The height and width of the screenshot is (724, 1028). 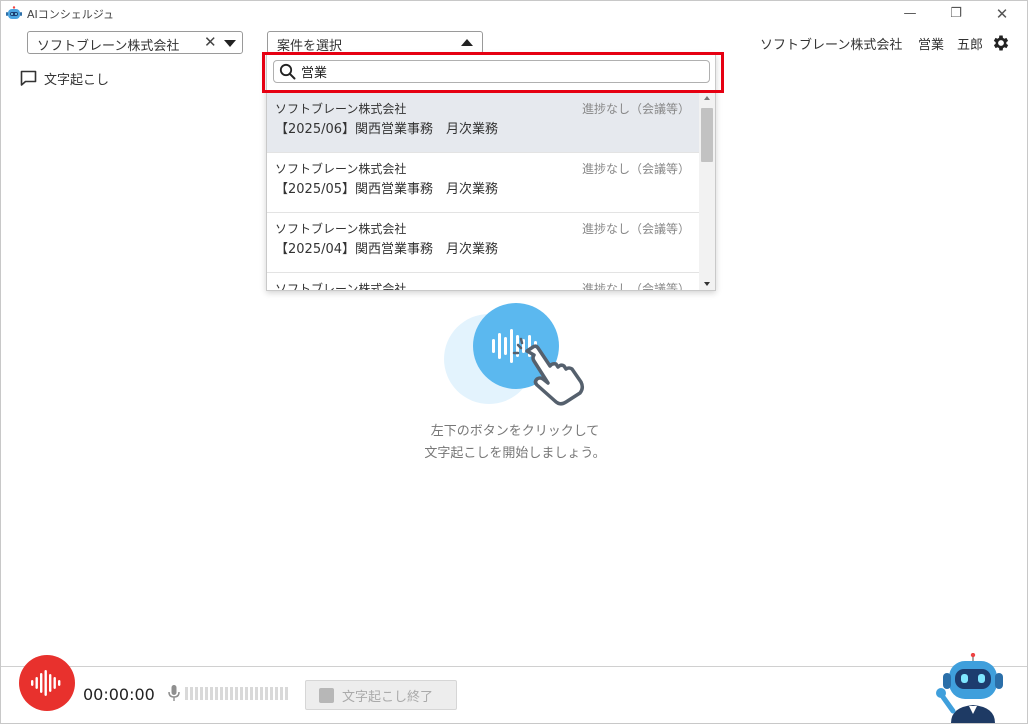 I want to click on dropdown-scrollbar, so click(x=707, y=191).